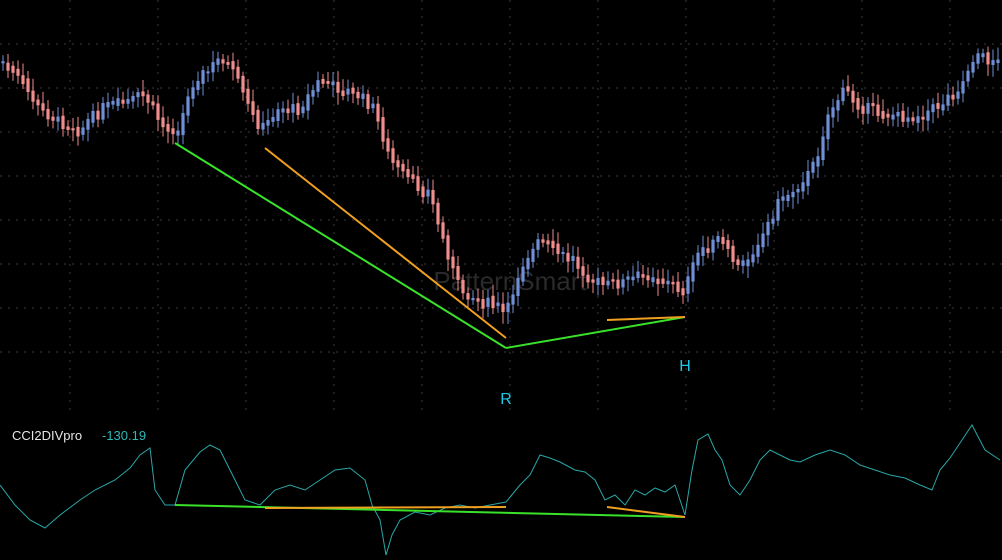 This screenshot has width=1002, height=560. Describe the element at coordinates (685, 366) in the screenshot. I see `price-label-h: H` at that location.